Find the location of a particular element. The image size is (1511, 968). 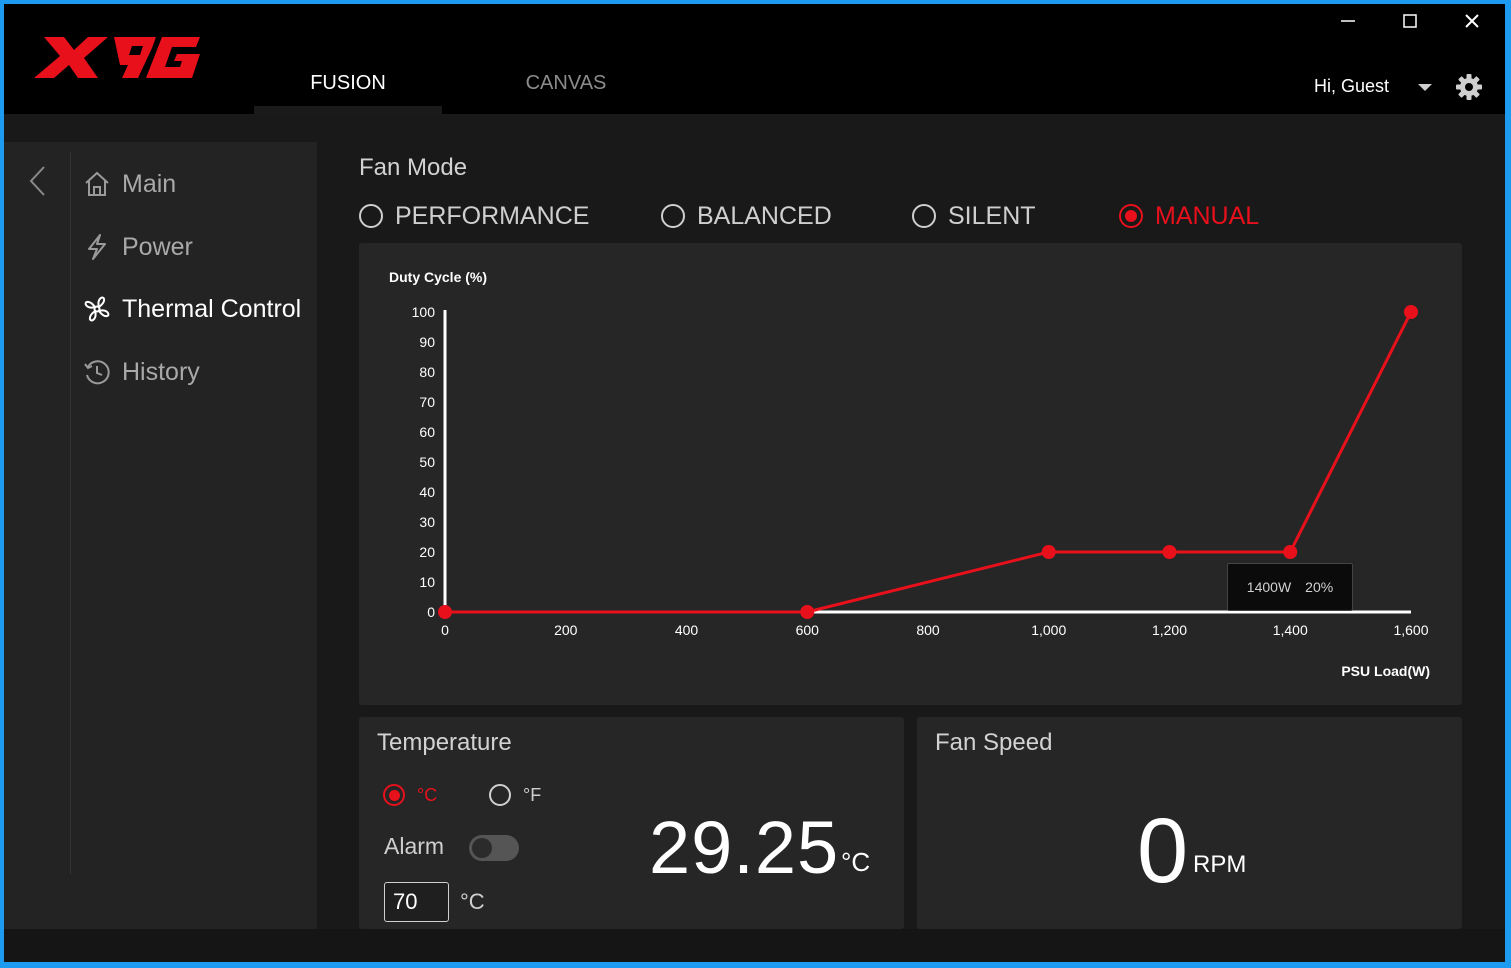

chevron-down-icon is located at coordinates (1425, 87).